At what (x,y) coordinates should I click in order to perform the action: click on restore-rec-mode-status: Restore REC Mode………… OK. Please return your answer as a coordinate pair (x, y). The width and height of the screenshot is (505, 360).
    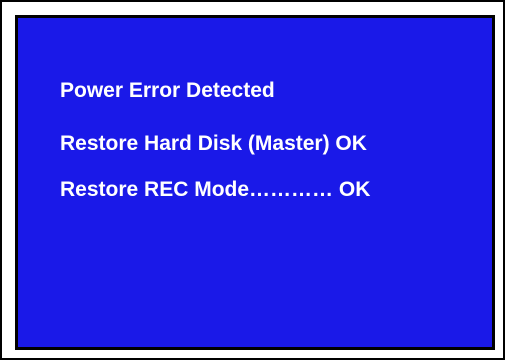
    Looking at the image, I should click on (215, 189).